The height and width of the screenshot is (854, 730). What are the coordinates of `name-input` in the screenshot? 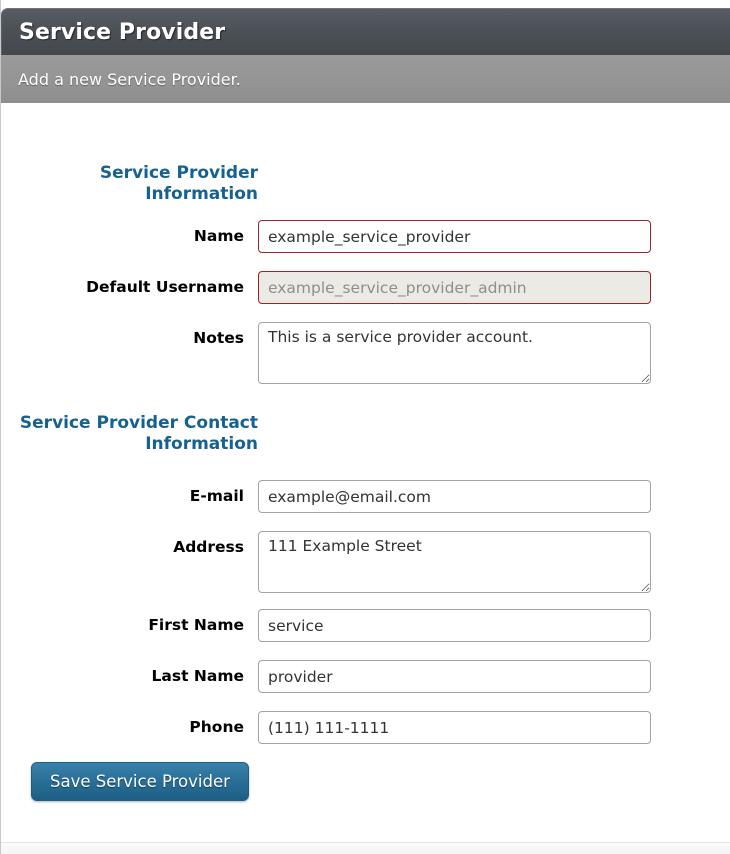 It's located at (454, 236).